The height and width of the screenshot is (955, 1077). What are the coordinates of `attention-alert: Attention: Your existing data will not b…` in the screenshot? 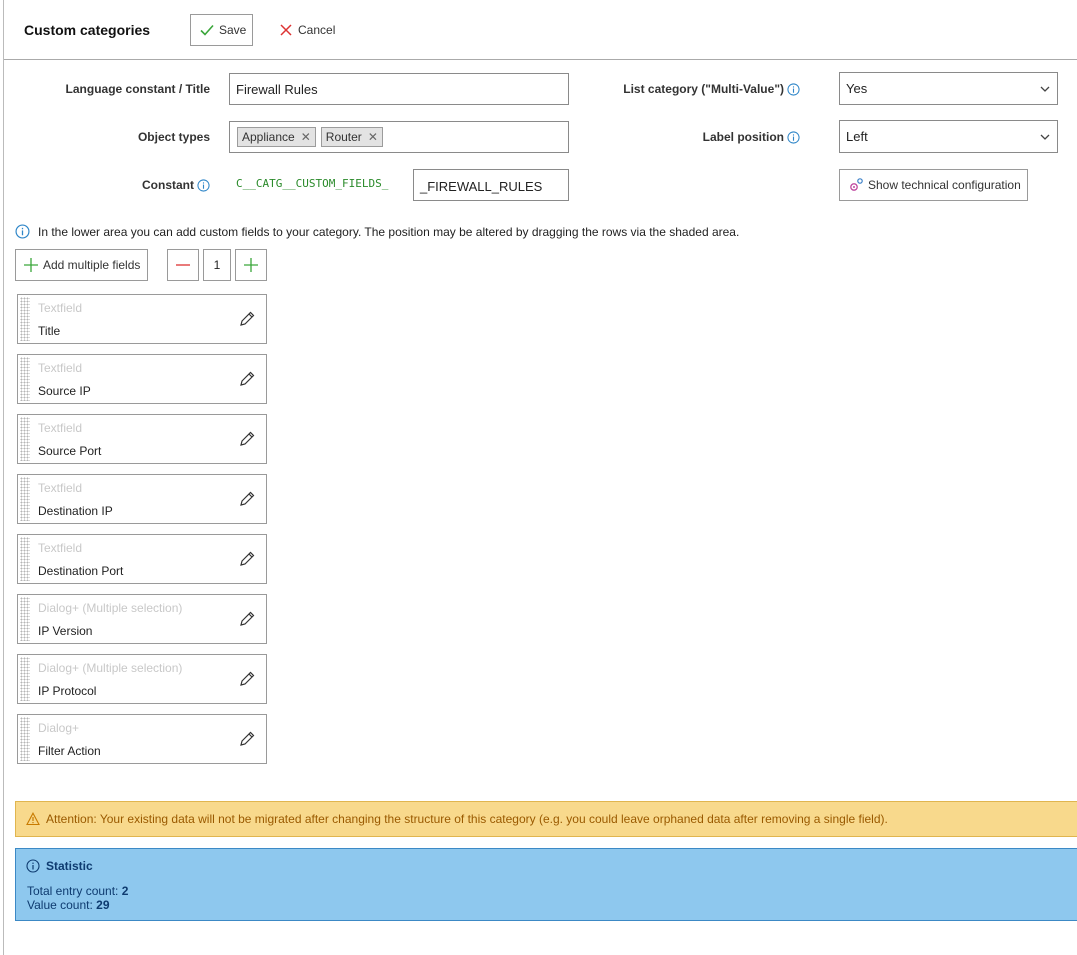 It's located at (546, 819).